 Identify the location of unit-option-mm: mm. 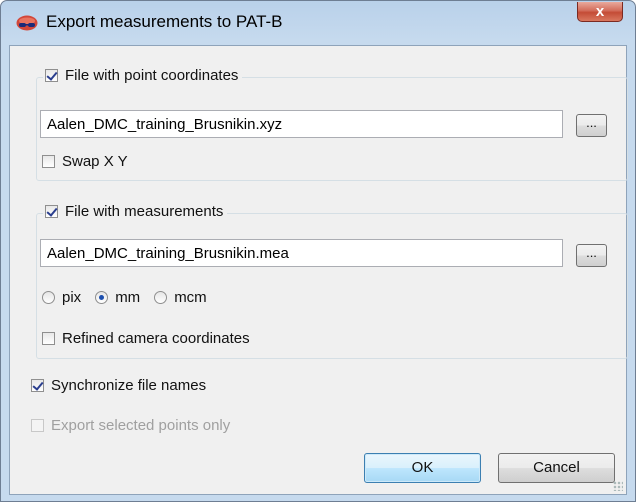
(117, 297).